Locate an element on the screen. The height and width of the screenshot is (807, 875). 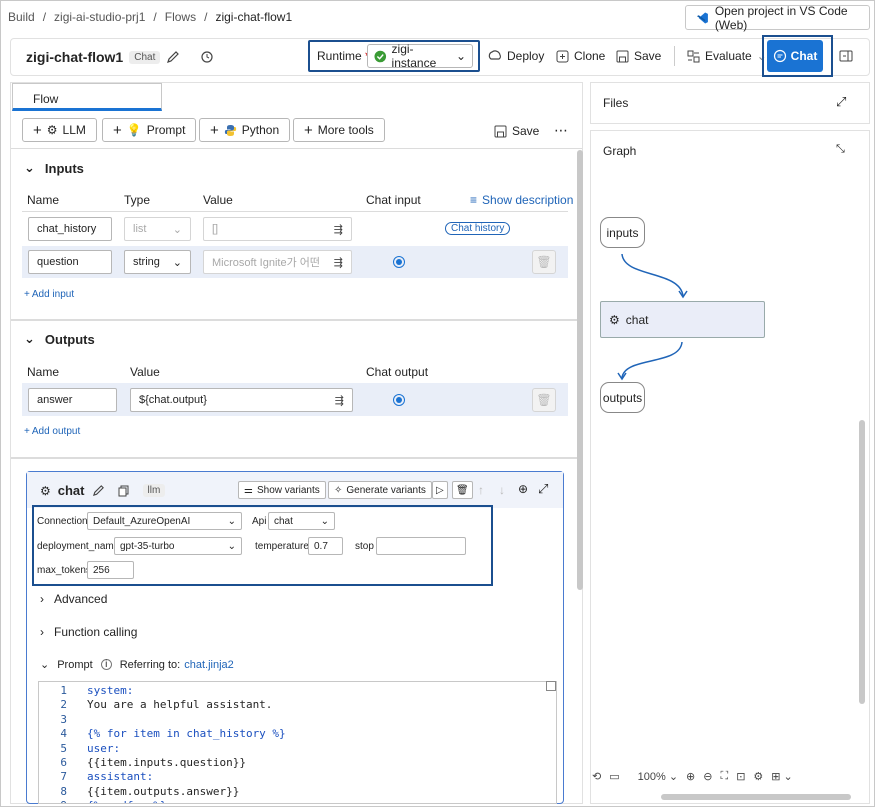
col-chat-output: Chat output is located at coordinates (397, 372).